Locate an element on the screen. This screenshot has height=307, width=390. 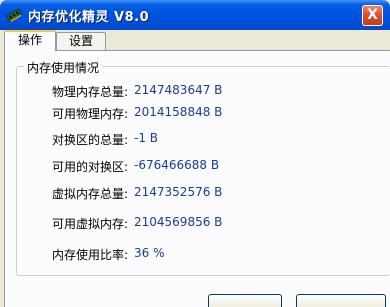
memory-row: 虚拟内存总量: 2147352576 B is located at coordinates (195, 193).